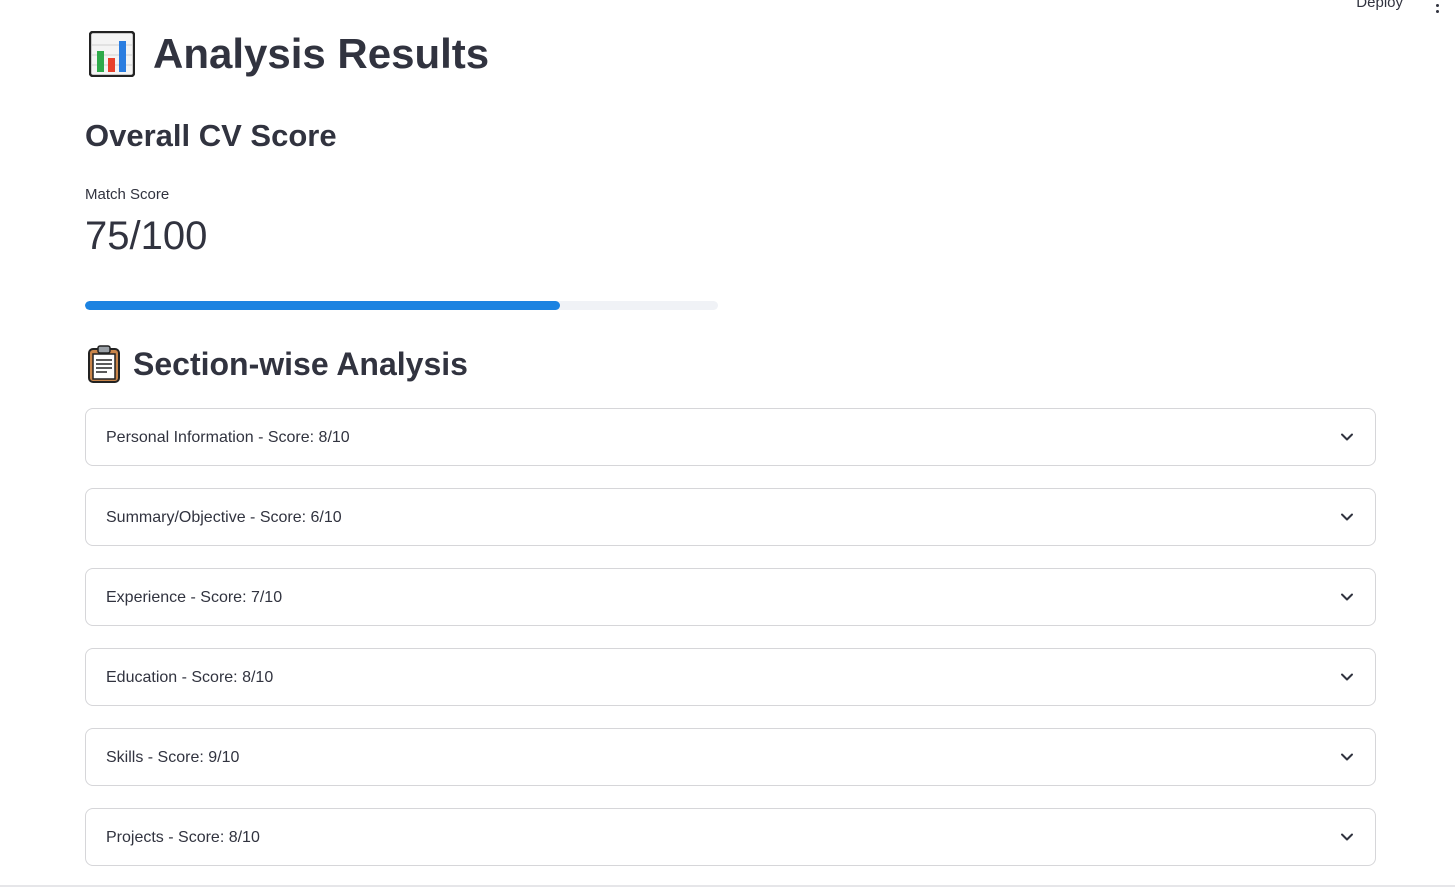 The height and width of the screenshot is (887, 1455). Describe the element at coordinates (730, 437) in the screenshot. I see `expander-personal-information: Personal Information - Score: 8/10` at that location.